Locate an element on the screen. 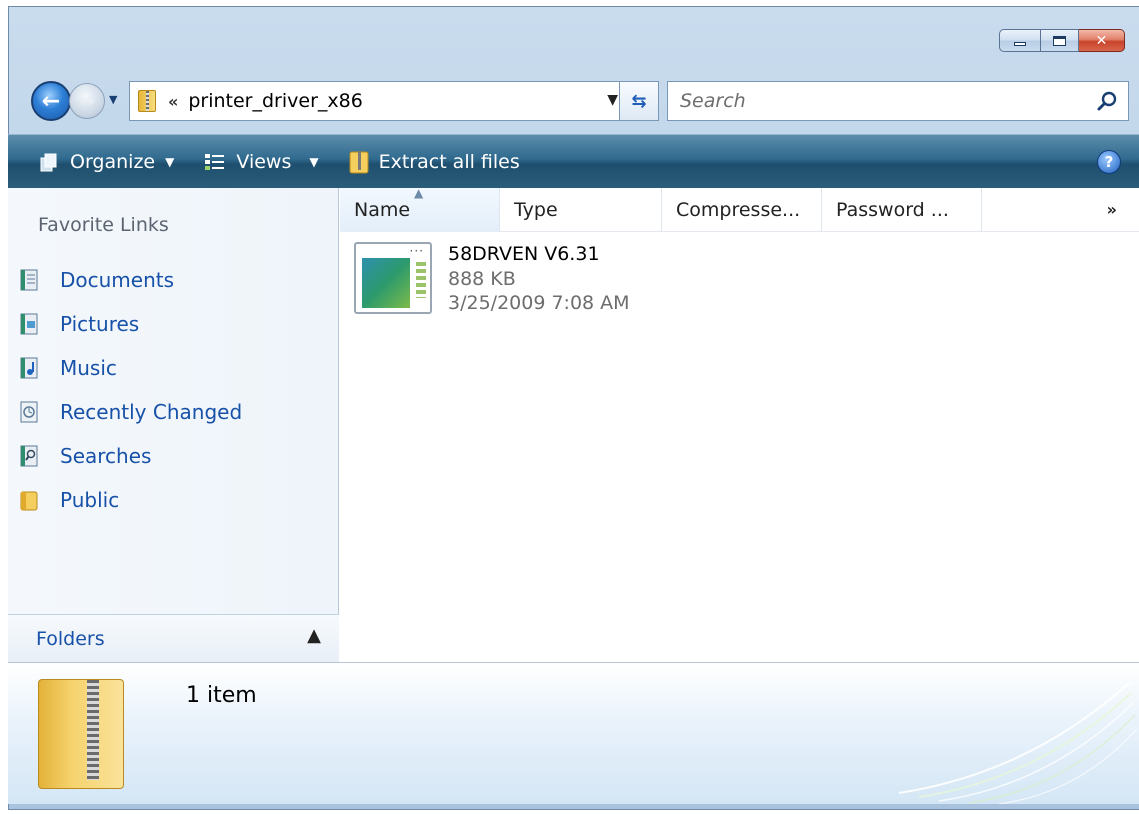 The image size is (1139, 814). views-button: Views ▼ is located at coordinates (261, 161).